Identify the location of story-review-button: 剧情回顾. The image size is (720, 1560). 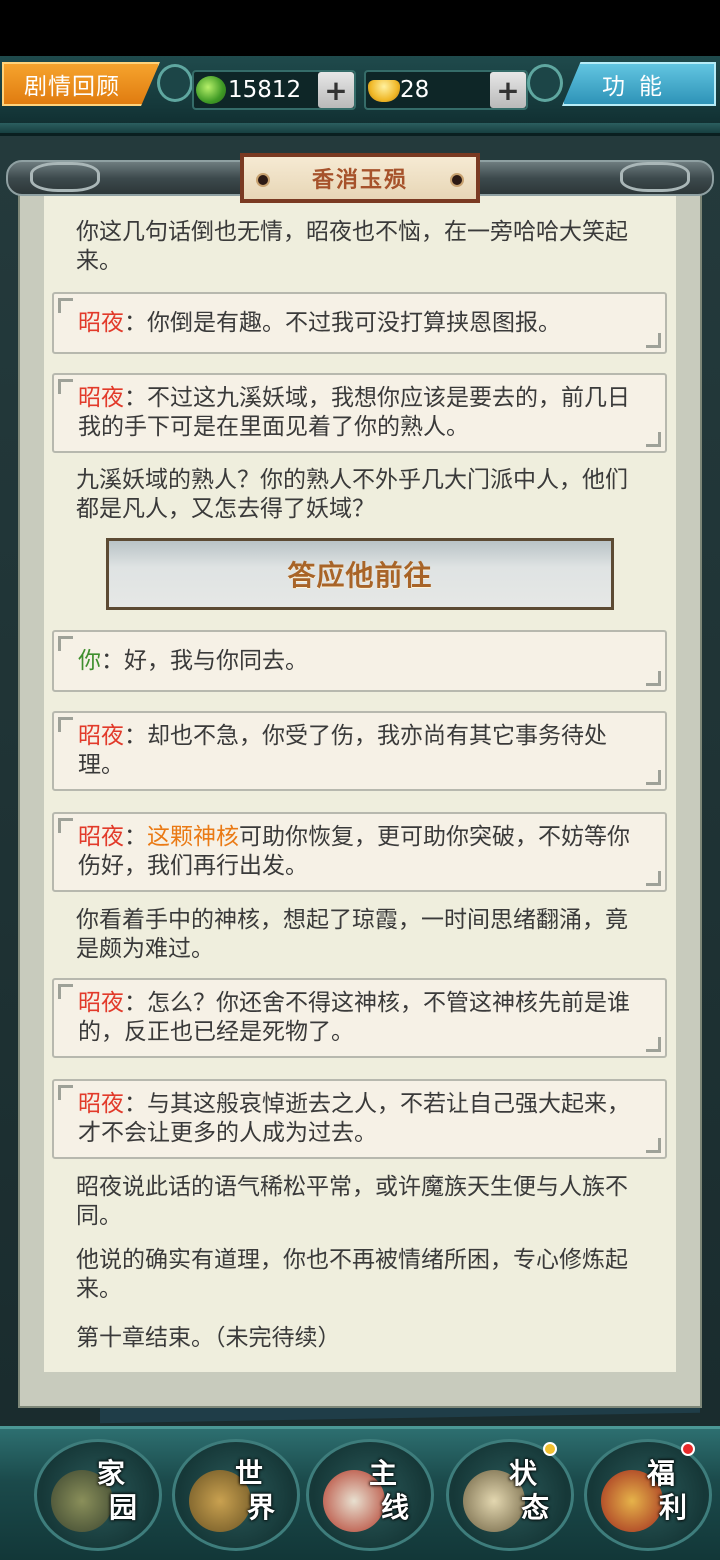
(81, 84).